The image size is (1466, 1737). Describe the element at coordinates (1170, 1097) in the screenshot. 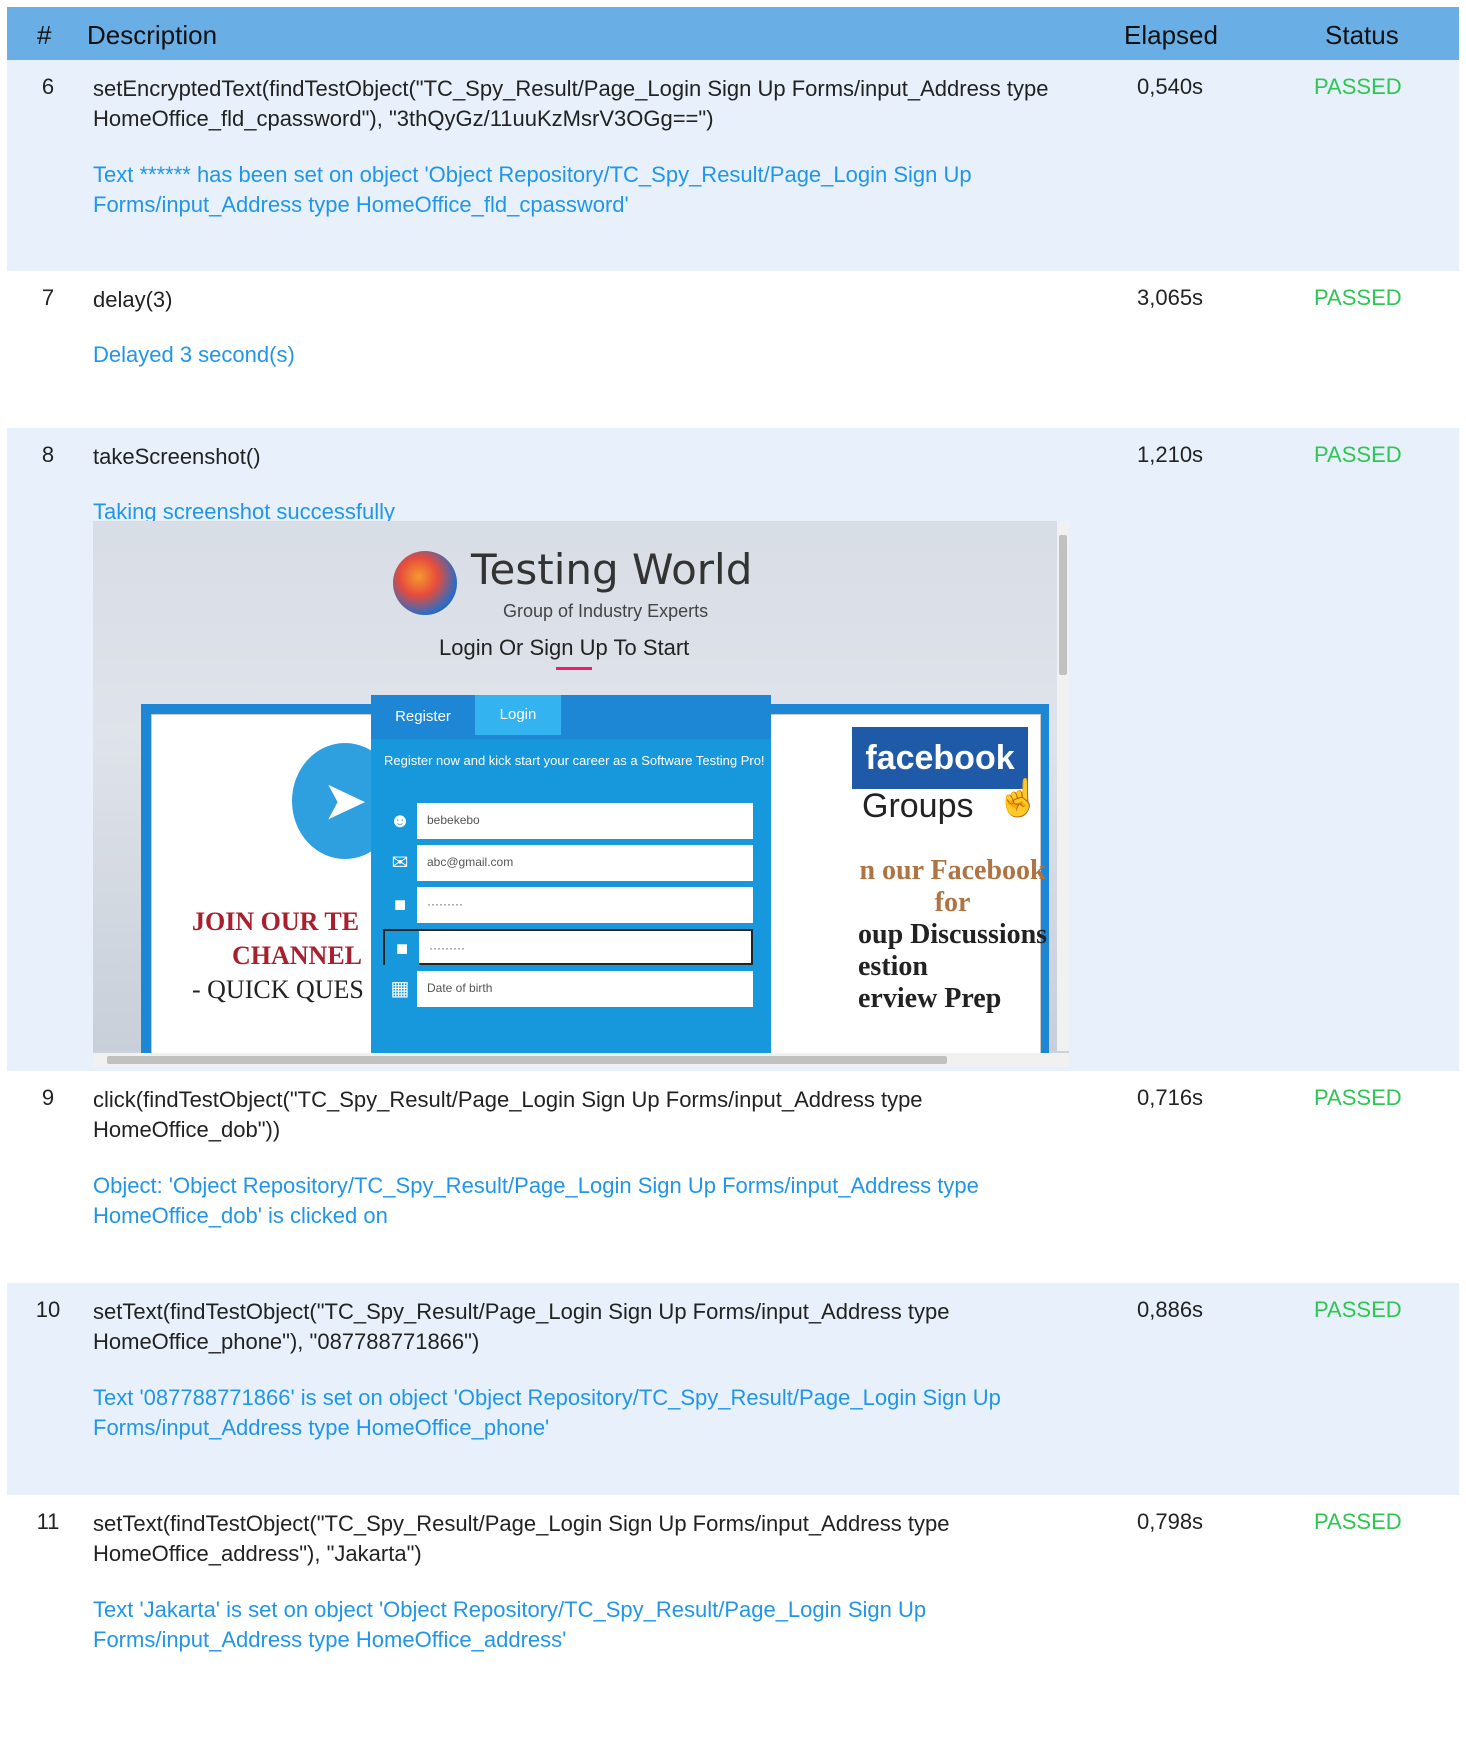

I see `step-elapsed: 0,716s` at that location.